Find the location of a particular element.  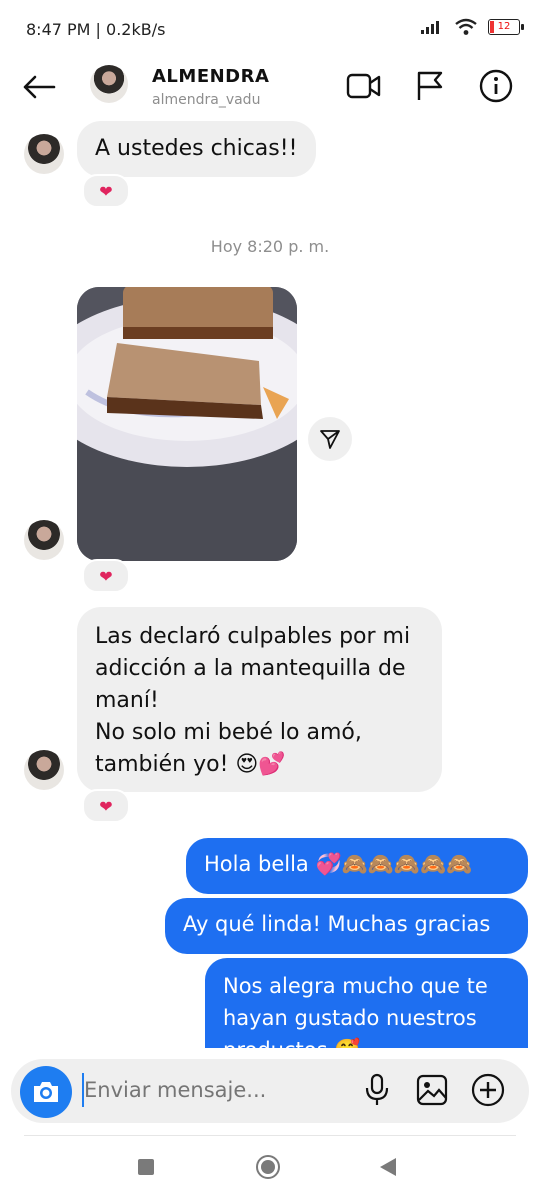

contact-name: ALMENDRA is located at coordinates (210, 76).